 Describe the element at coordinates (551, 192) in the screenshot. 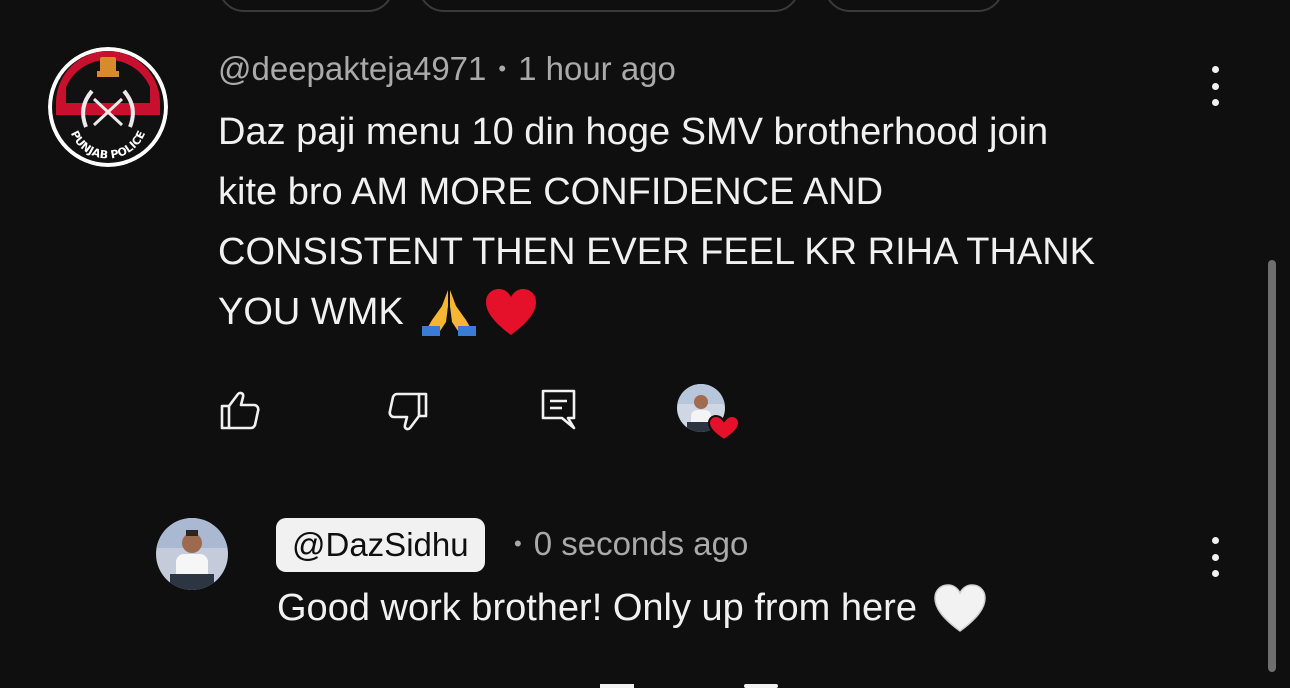

I see `comment-text-line: kite bro AM MORE CONFIDENCE AND` at that location.